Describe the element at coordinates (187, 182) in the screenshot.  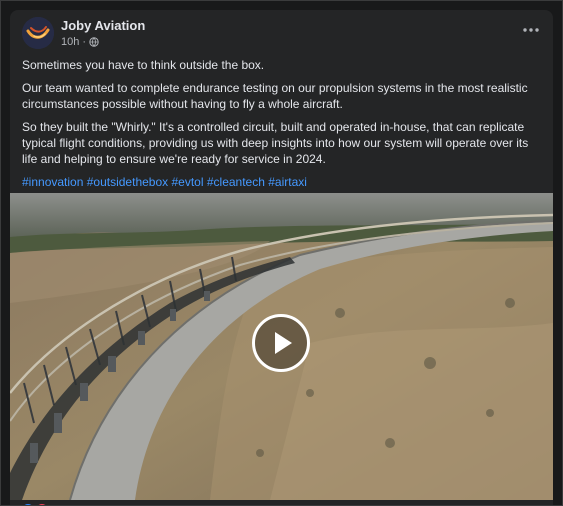
I see `hashtag-link: #evtol` at that location.